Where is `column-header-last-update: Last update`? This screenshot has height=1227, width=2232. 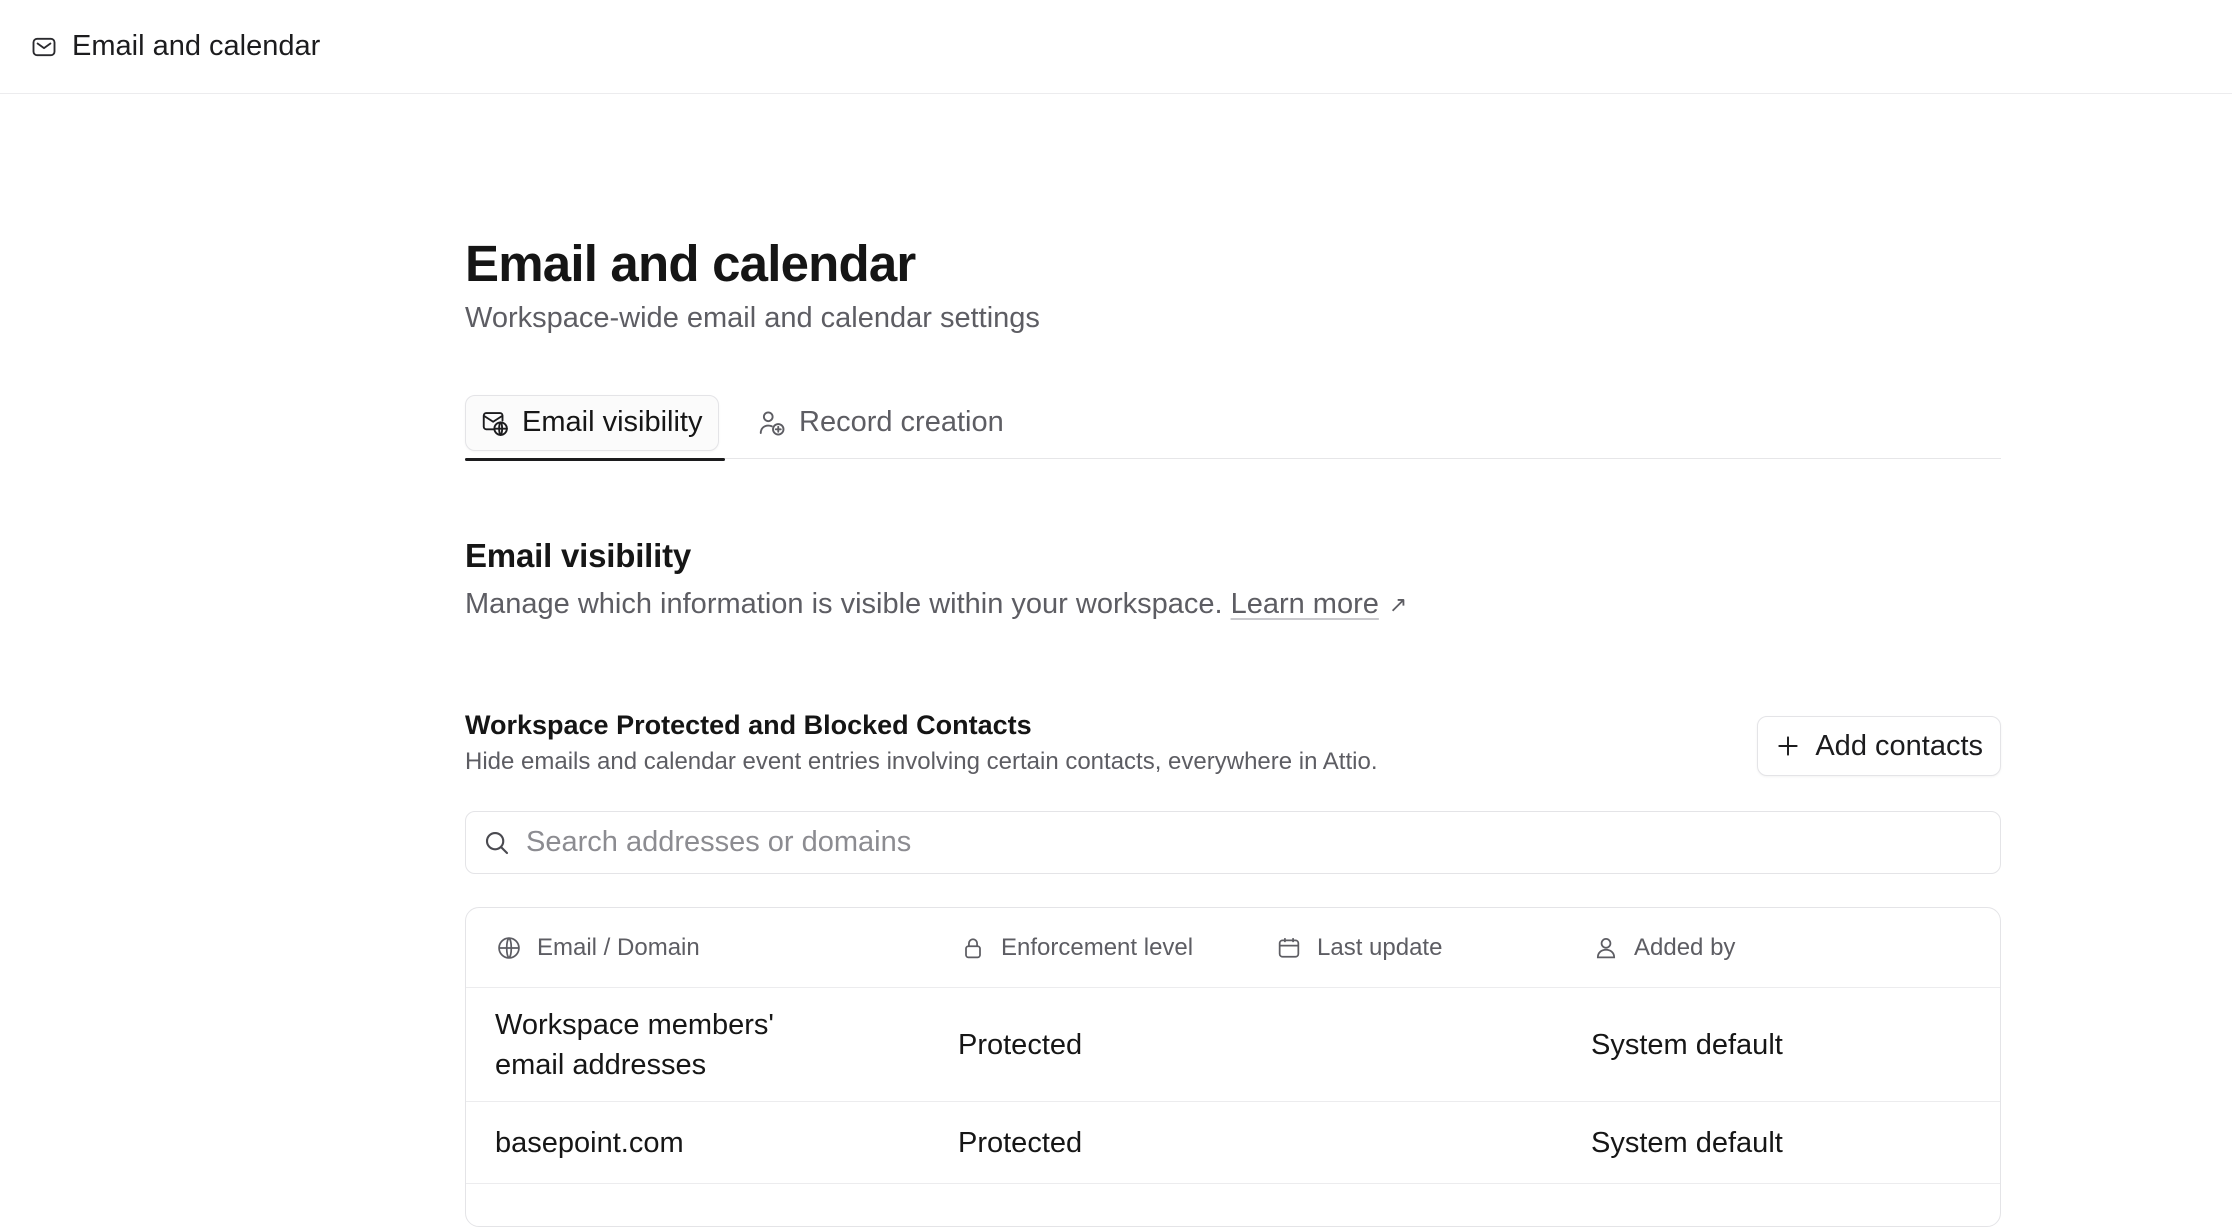
column-header-last-update: Last update is located at coordinates (1358, 948).